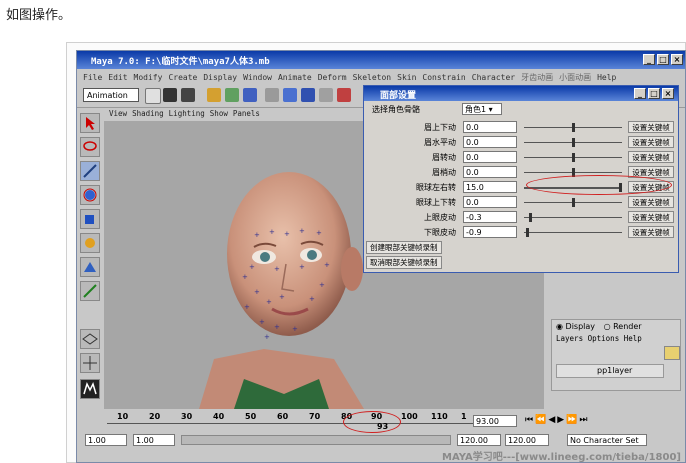 This screenshot has height=463, width=686. I want to click on go-to-end-icon: ⏭, so click(584, 420).